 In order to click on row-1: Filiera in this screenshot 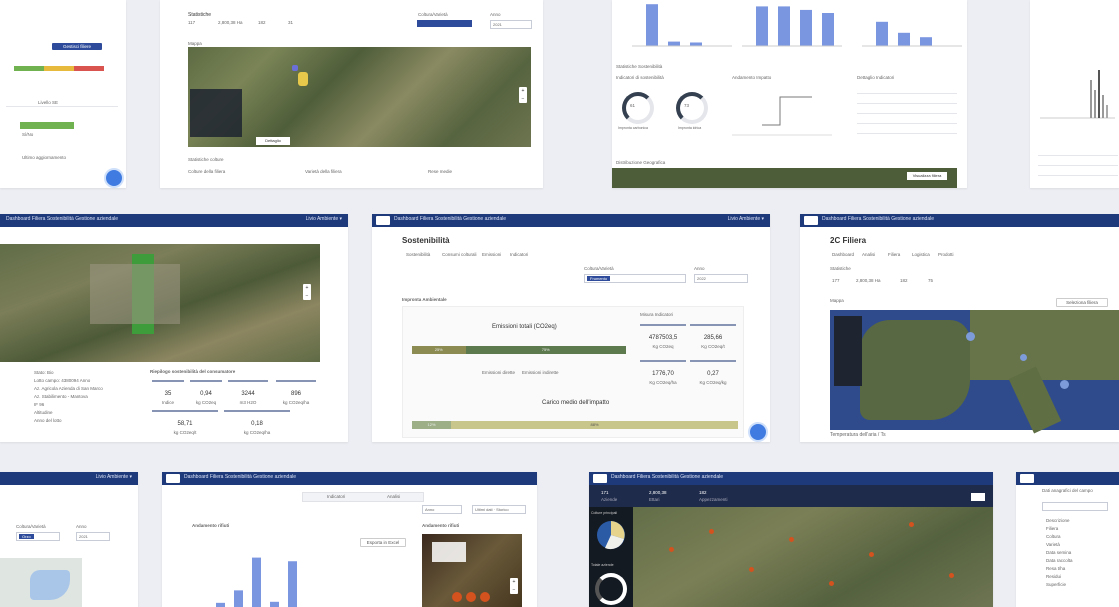, I will do `click(1052, 528)`.